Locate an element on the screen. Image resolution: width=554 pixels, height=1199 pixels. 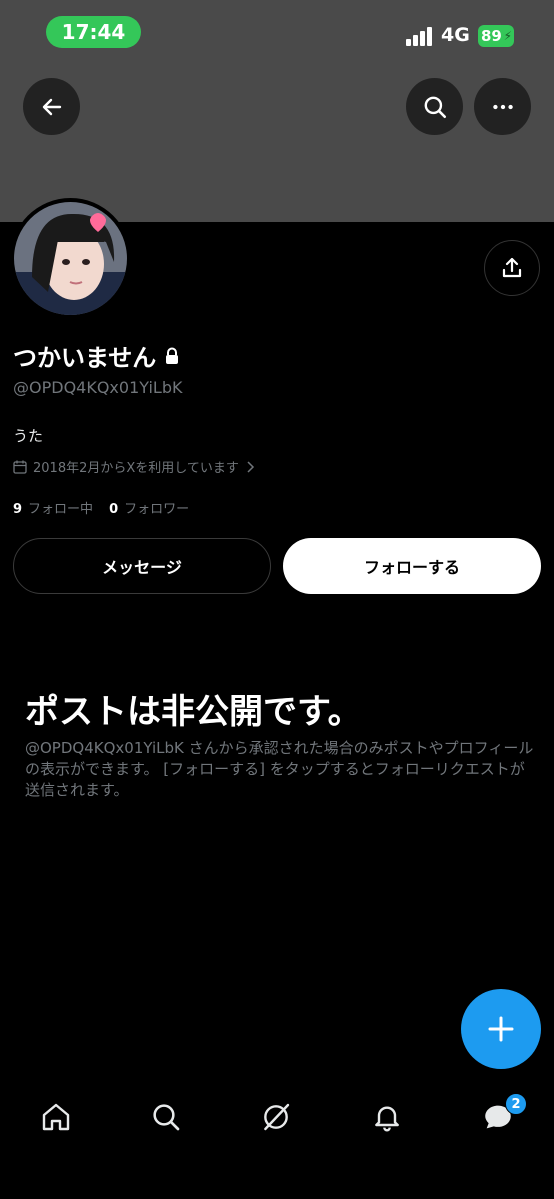
tab-notifications is located at coordinates (387, 1117).